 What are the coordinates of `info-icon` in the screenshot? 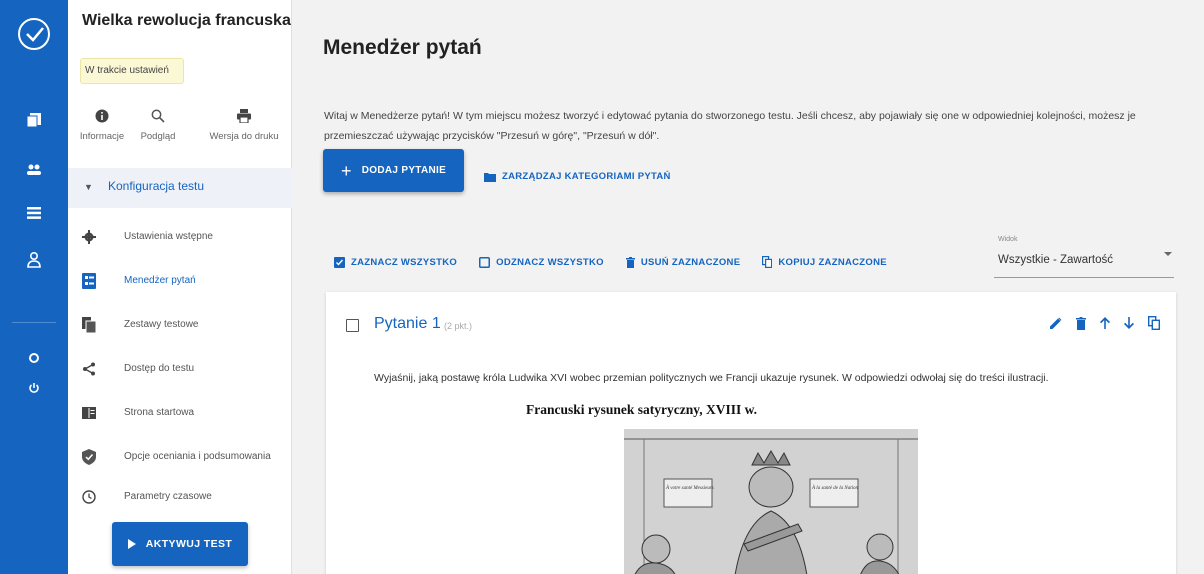 It's located at (102, 116).